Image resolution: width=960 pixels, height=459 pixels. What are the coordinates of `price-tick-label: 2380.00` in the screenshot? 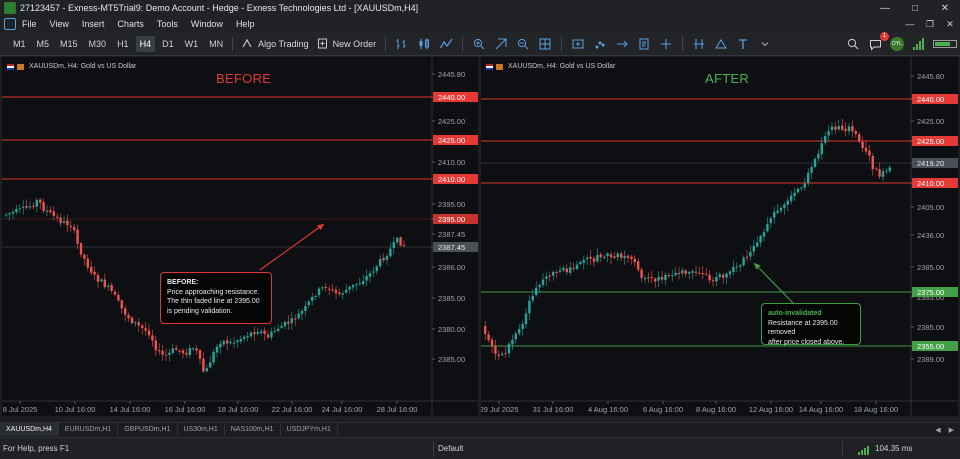 It's located at (451, 329).